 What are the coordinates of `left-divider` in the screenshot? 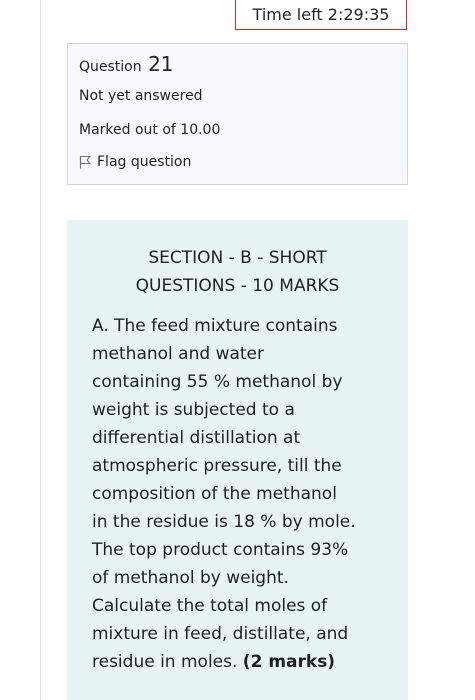 It's located at (40, 350).